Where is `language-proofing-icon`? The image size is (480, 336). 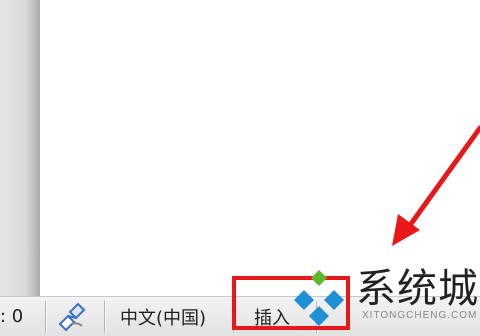
language-proofing-icon is located at coordinates (72, 316).